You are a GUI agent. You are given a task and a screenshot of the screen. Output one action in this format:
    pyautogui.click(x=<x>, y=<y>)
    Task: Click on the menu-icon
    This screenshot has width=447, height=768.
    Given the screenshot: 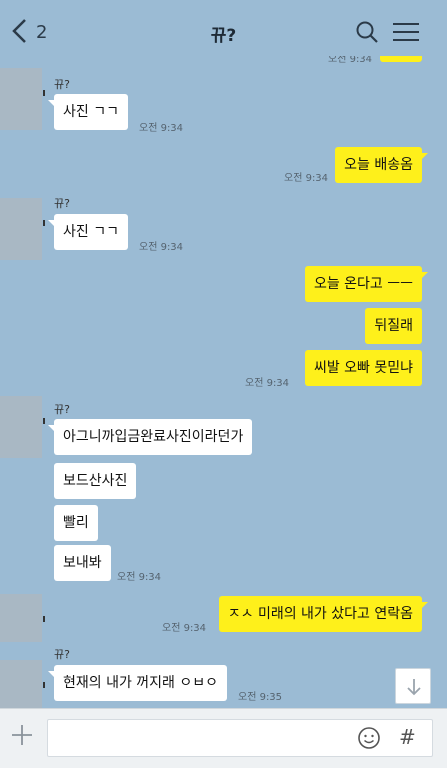 What is the action you would take?
    pyautogui.click(x=406, y=32)
    